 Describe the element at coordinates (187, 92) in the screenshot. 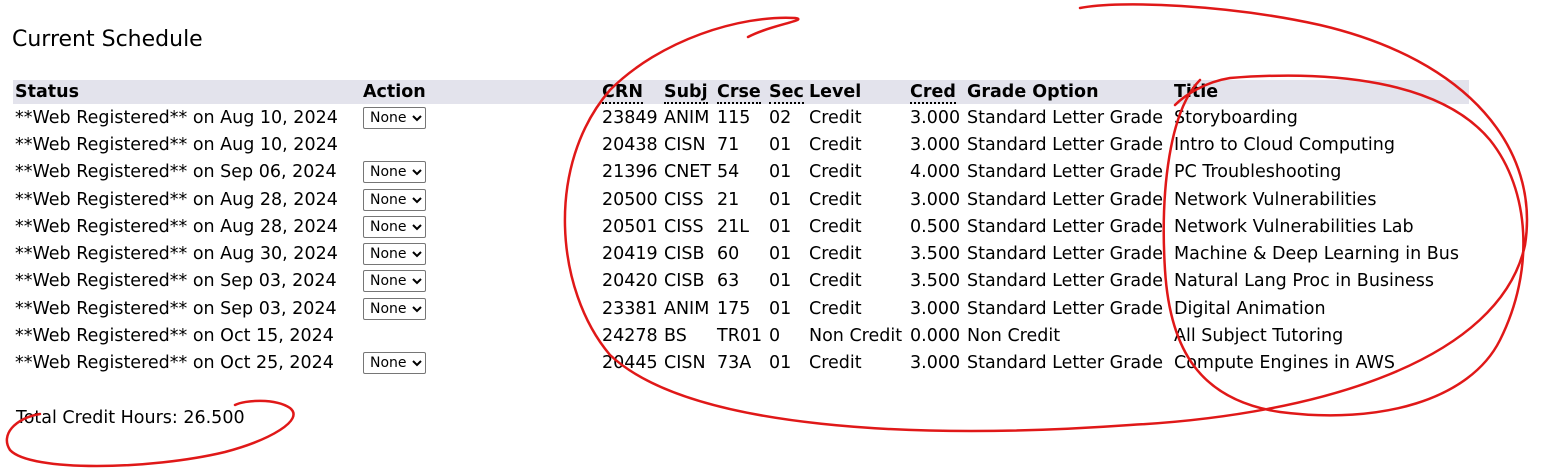

I see `column-header-status: Status` at that location.